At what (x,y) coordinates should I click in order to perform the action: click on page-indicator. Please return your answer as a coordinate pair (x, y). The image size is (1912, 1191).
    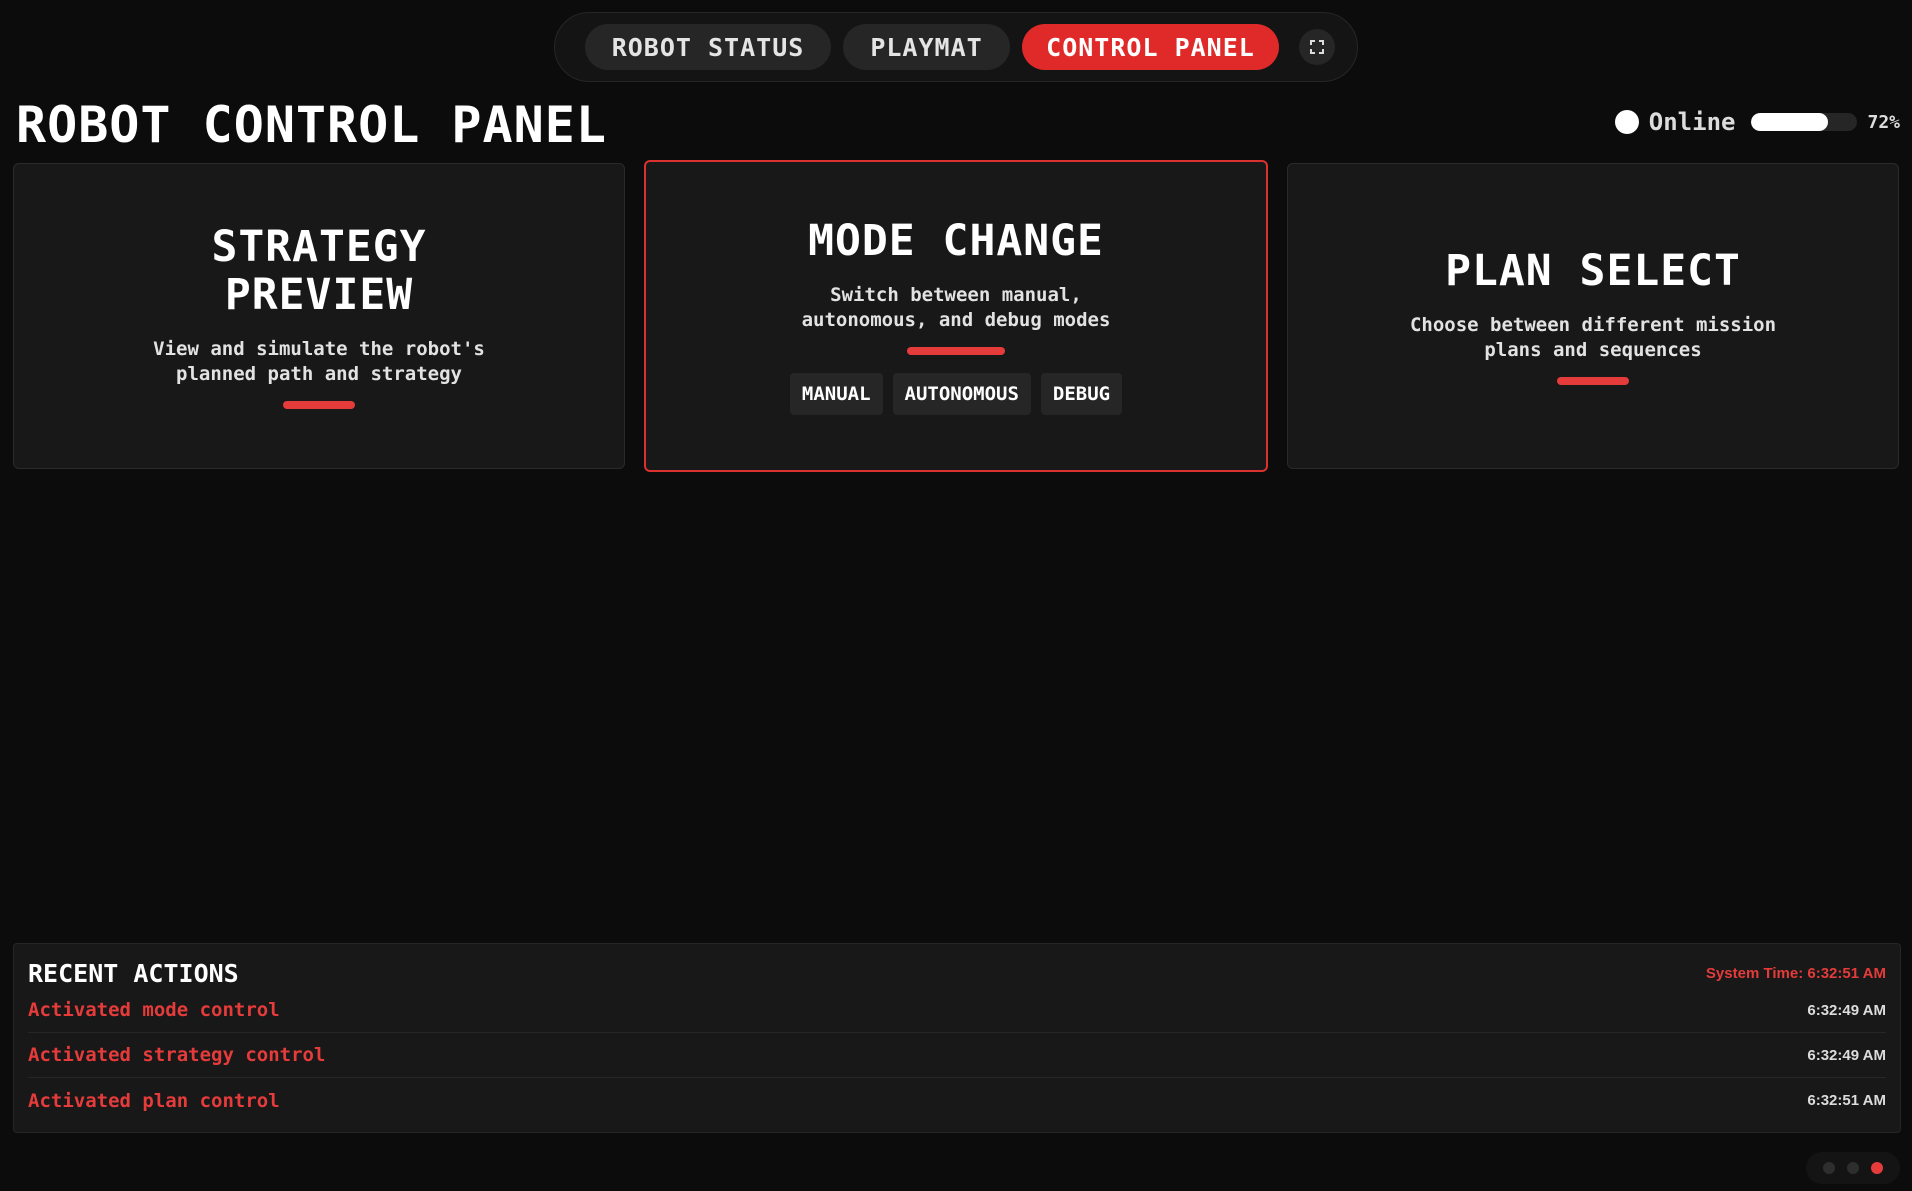
    Looking at the image, I should click on (1853, 1168).